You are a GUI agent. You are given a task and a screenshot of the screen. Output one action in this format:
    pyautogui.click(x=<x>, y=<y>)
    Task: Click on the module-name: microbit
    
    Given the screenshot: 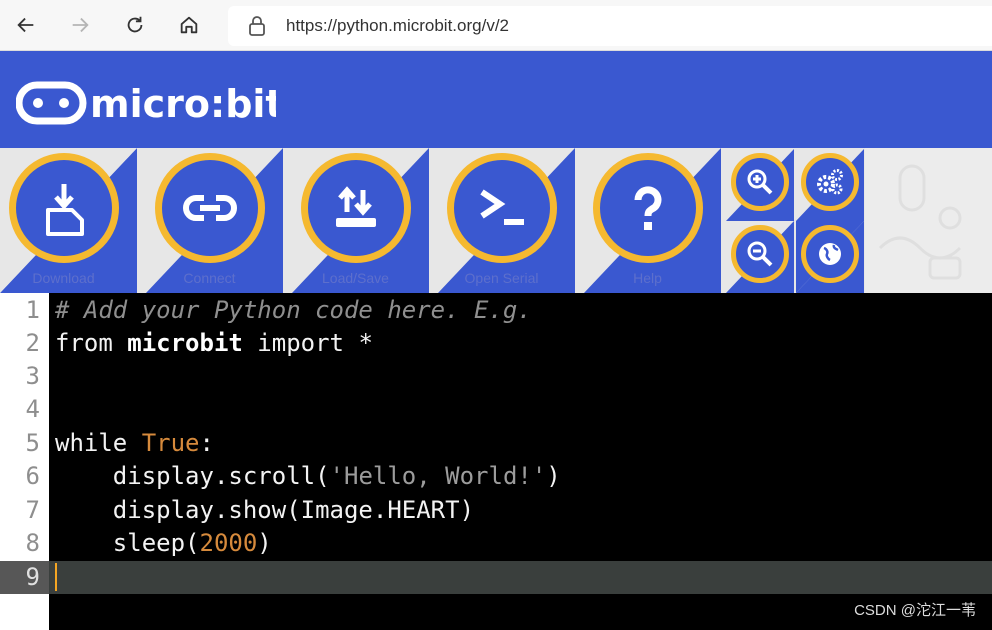 What is the action you would take?
    pyautogui.click(x=185, y=343)
    